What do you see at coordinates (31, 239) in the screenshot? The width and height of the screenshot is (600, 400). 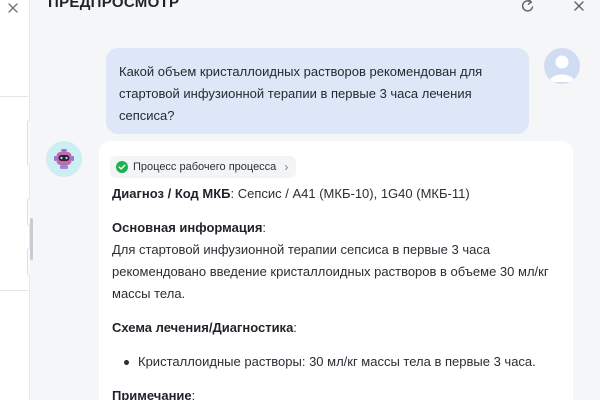 I see `scroll-handle` at bounding box center [31, 239].